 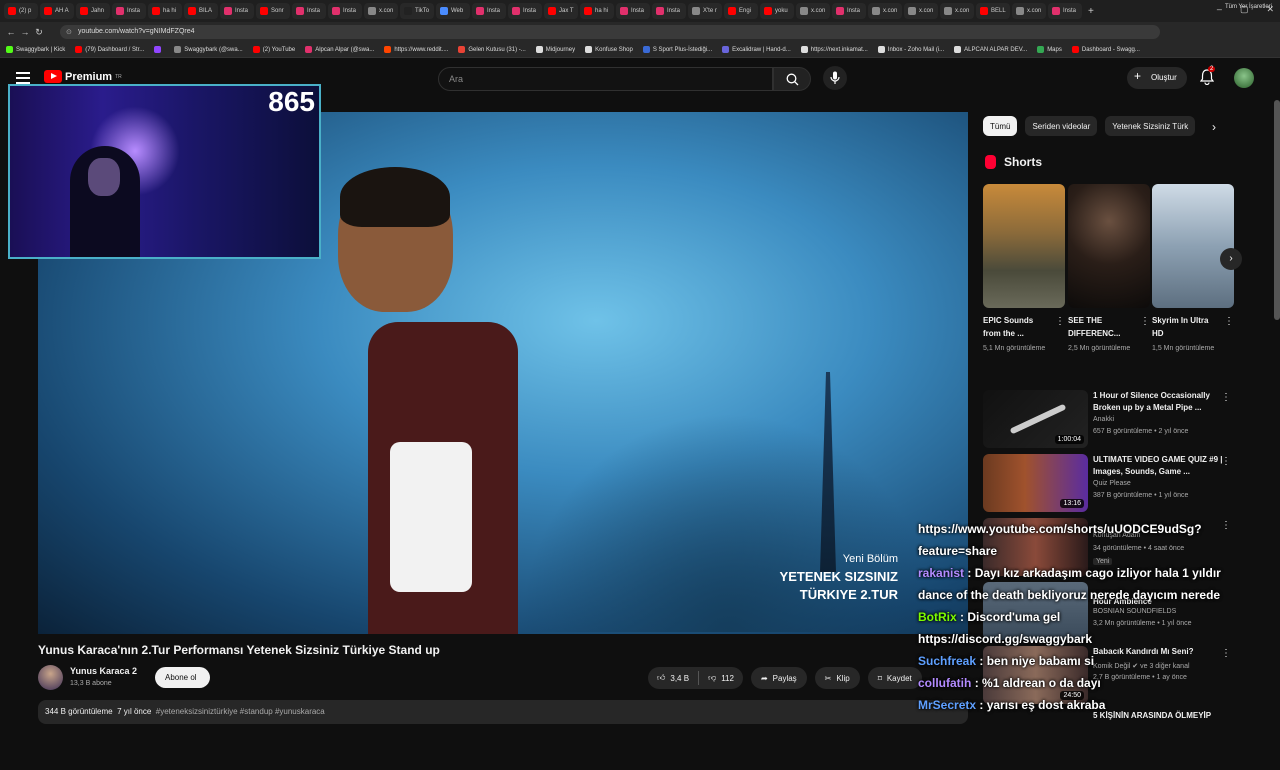 What do you see at coordinates (609, 49) in the screenshot?
I see `bookmark-item: Konfuse Shop` at bounding box center [609, 49].